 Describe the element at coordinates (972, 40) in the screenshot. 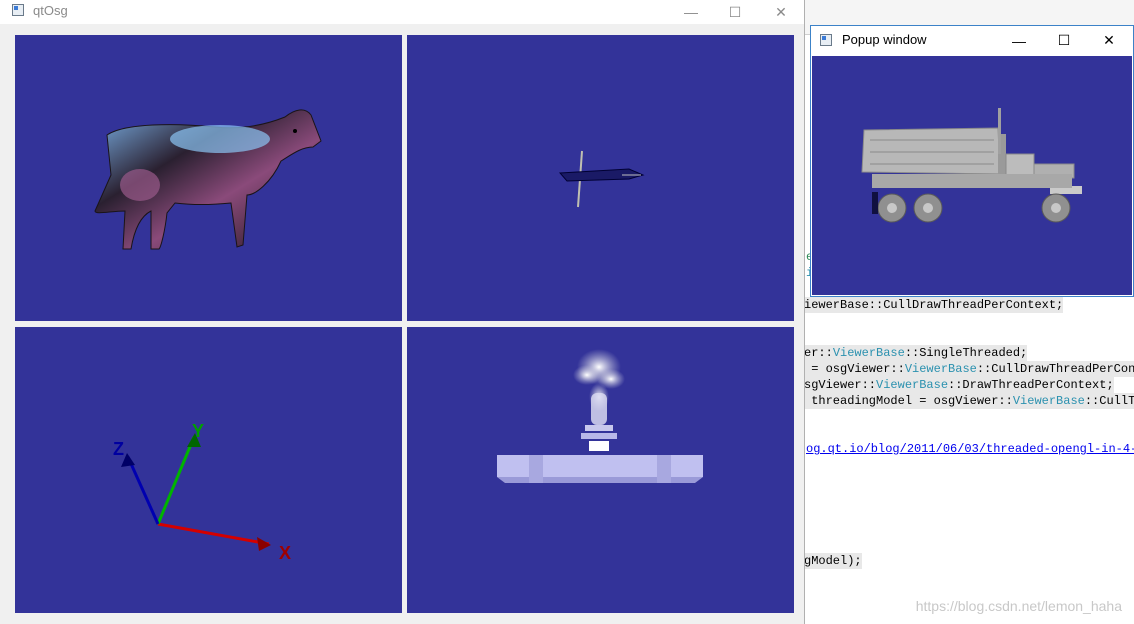

I see `popup-titlebar: Popup window — ☐ ✕` at that location.